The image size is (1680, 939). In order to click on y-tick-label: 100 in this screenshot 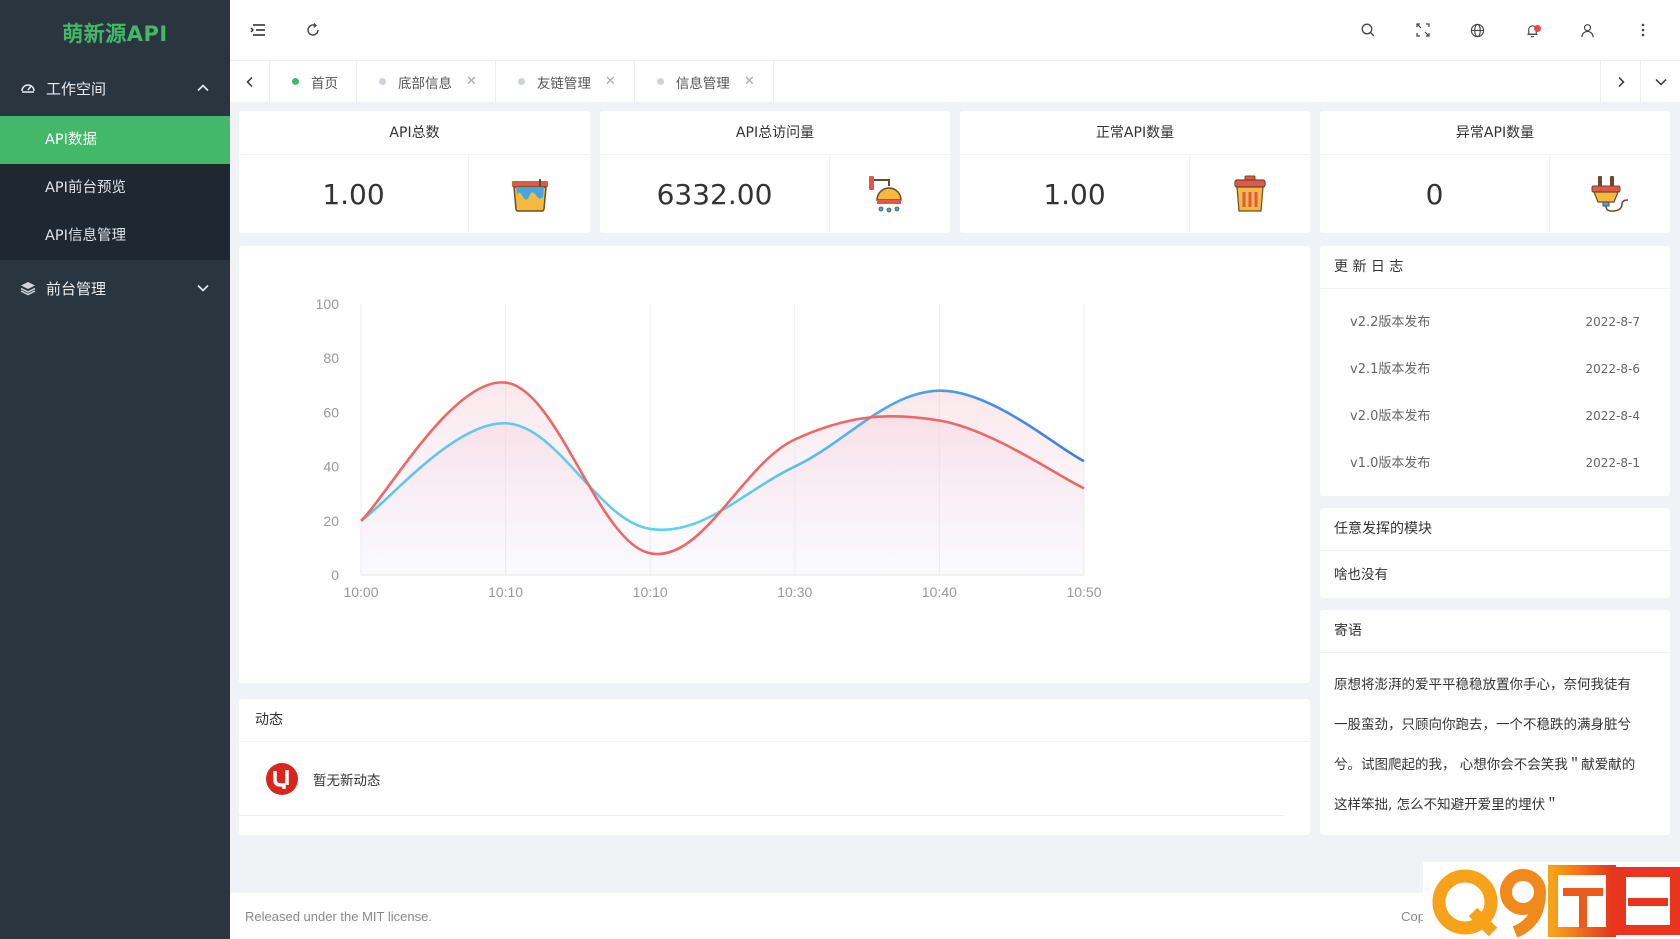, I will do `click(328, 304)`.